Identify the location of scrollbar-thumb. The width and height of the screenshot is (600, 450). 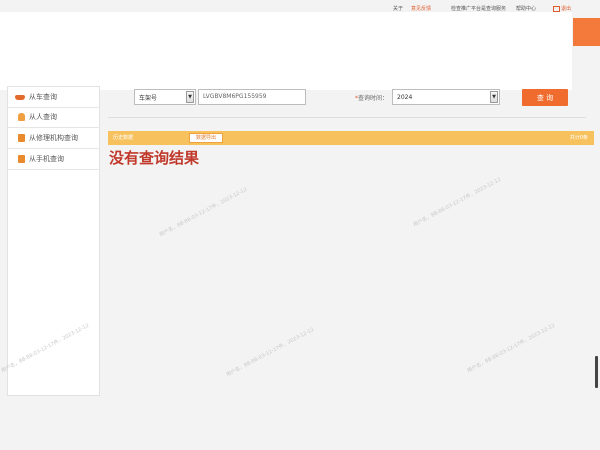
(596, 372).